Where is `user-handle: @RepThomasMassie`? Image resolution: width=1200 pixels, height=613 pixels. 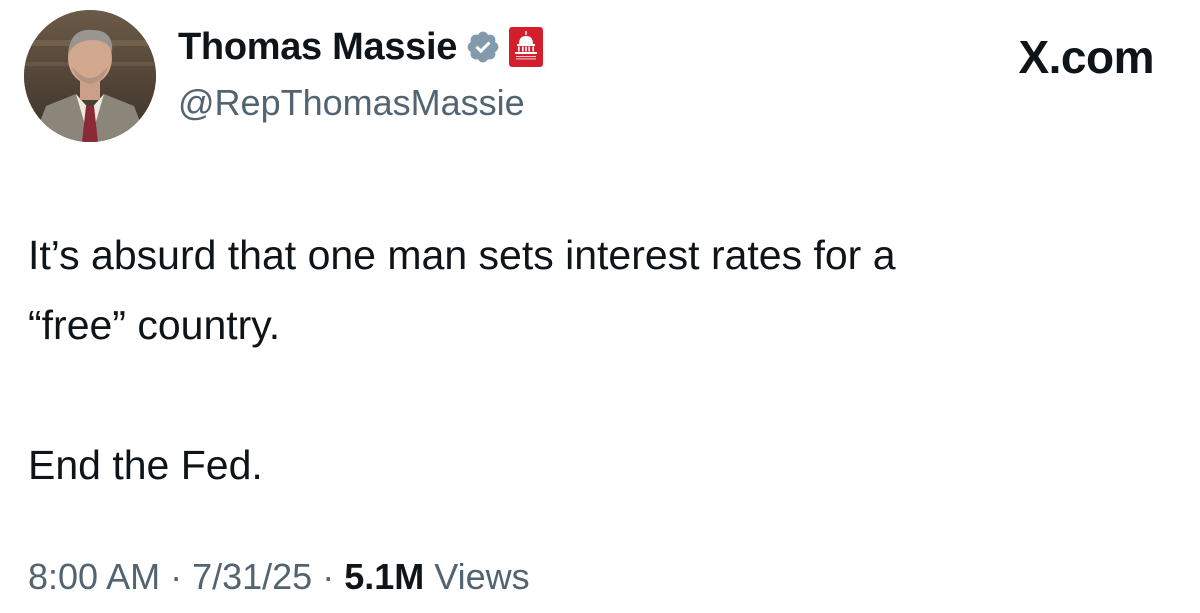 user-handle: @RepThomasMassie is located at coordinates (360, 103).